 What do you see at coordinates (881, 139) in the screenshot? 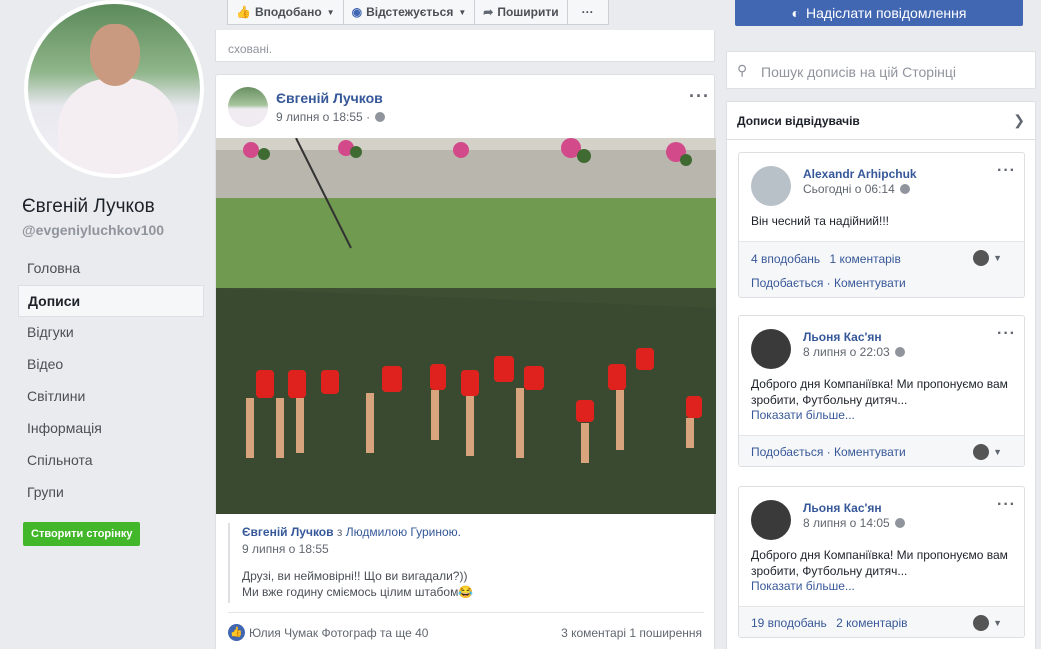
I see `panel-divider` at bounding box center [881, 139].